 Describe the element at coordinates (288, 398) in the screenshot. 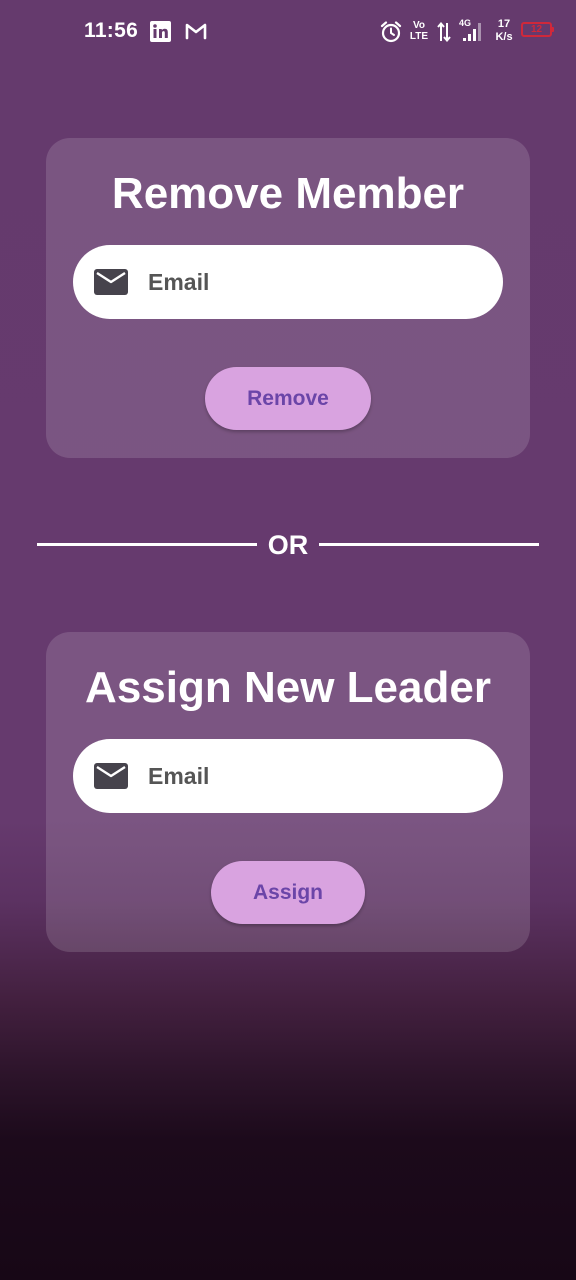

I see `remove-button: Remove` at that location.